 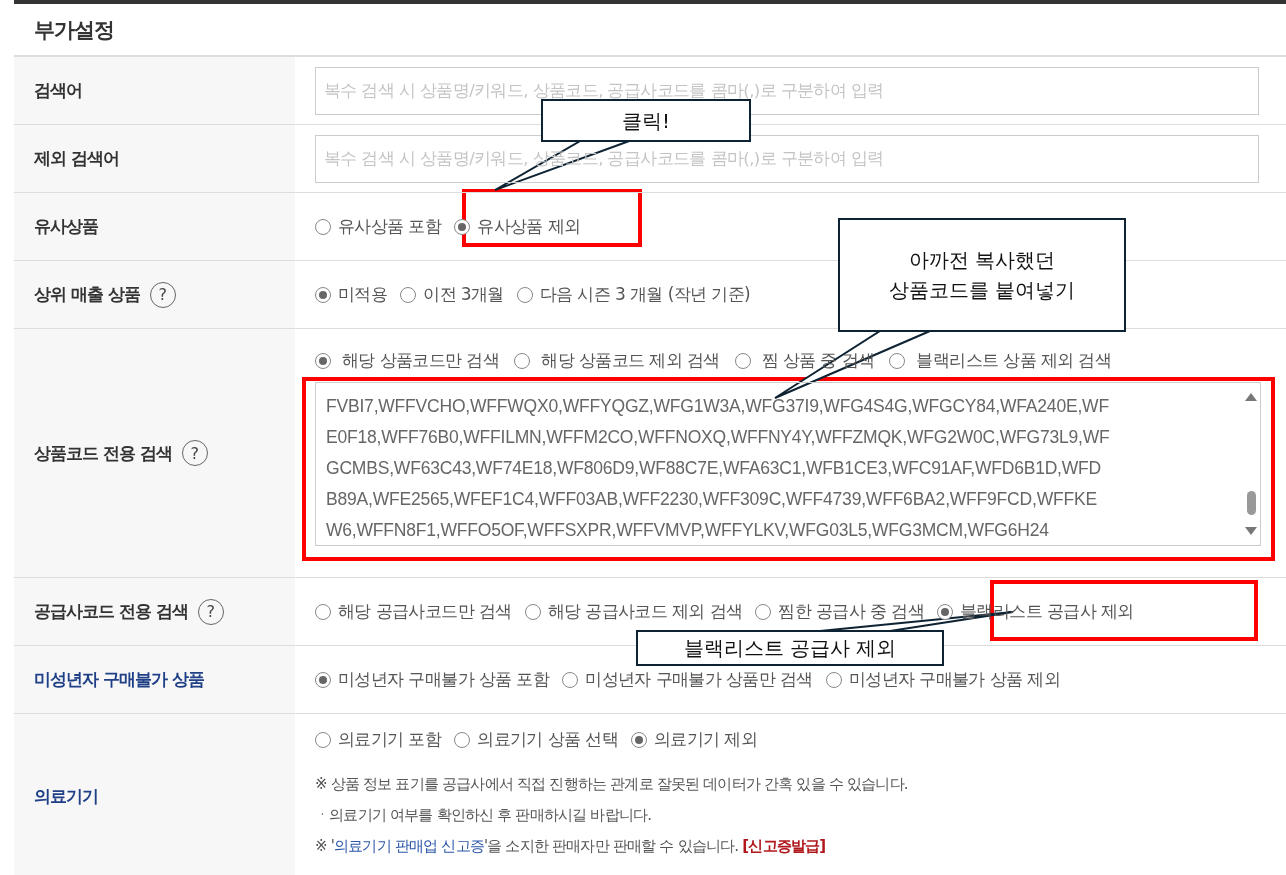 I want to click on radio-label: 해당 공급사코드만 검색, so click(x=425, y=611).